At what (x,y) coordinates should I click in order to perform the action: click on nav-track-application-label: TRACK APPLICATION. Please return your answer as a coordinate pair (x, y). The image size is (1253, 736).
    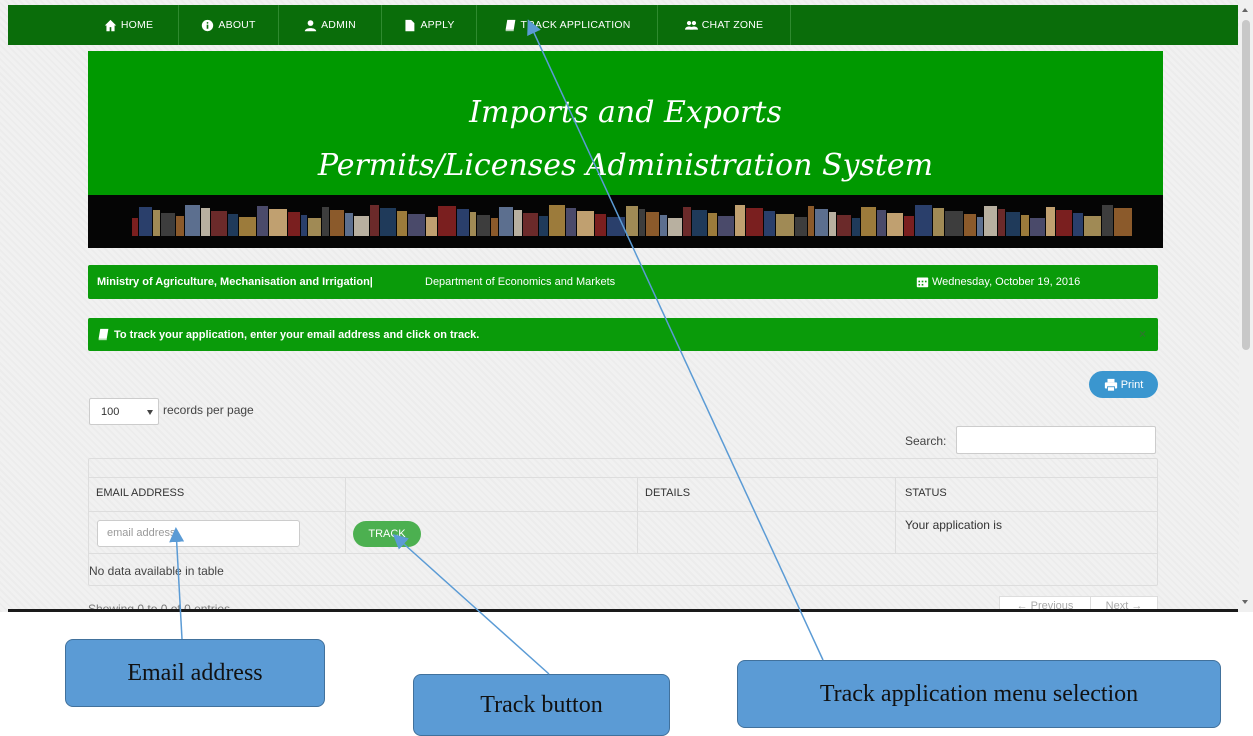
    Looking at the image, I should click on (575, 25).